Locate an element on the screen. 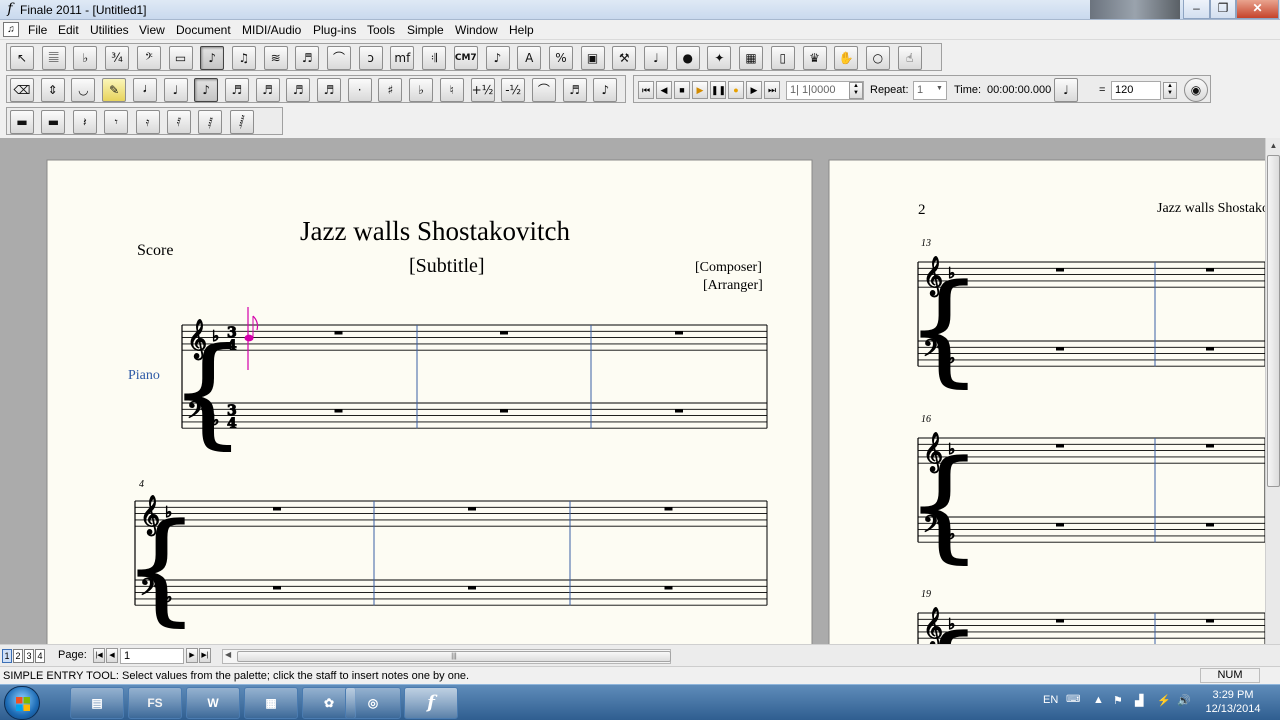 Image resolution: width=1280 pixels, height=720 pixels. page-tab-2: 2 is located at coordinates (18, 656).